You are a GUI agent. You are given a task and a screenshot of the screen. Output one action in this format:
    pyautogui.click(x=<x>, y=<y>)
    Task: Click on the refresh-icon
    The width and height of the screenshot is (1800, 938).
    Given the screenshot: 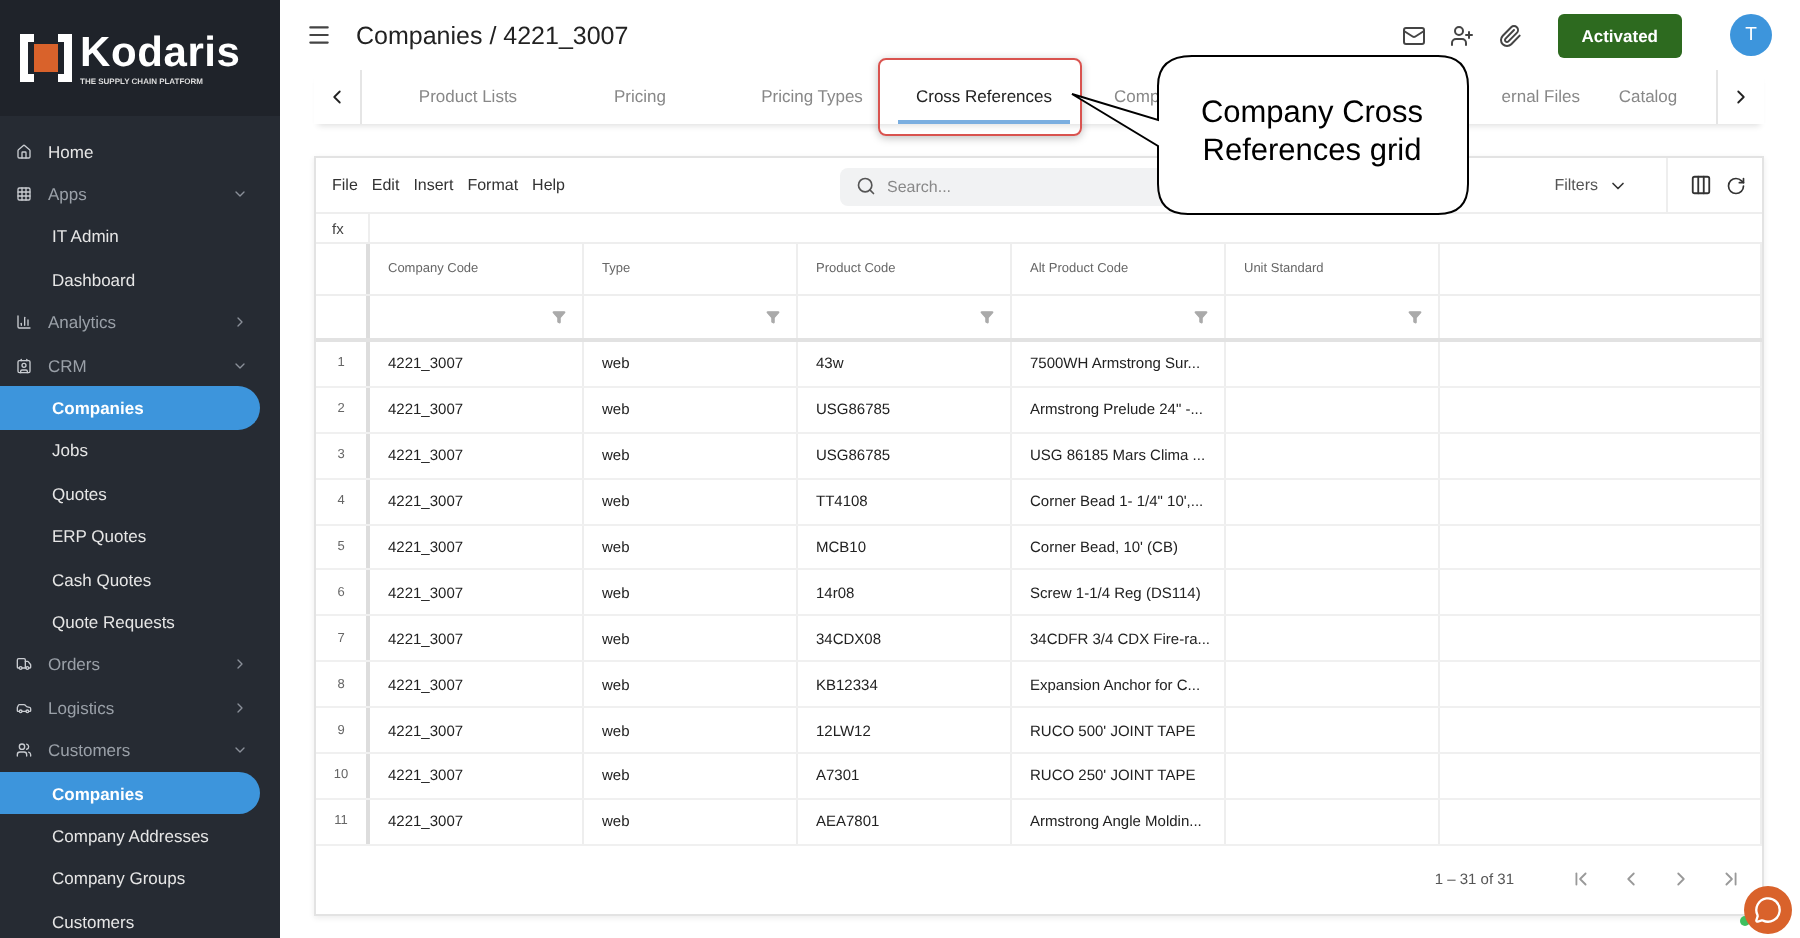 What is the action you would take?
    pyautogui.click(x=1736, y=185)
    